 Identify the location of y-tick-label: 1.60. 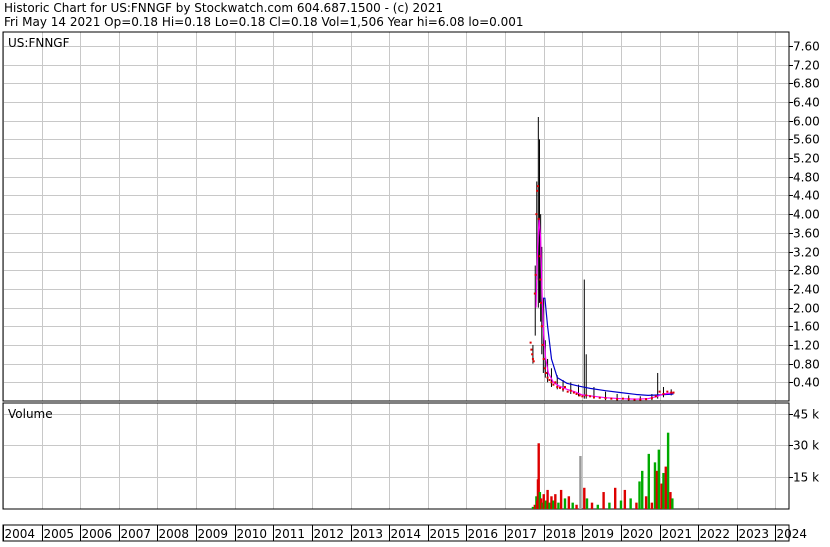
(806, 327).